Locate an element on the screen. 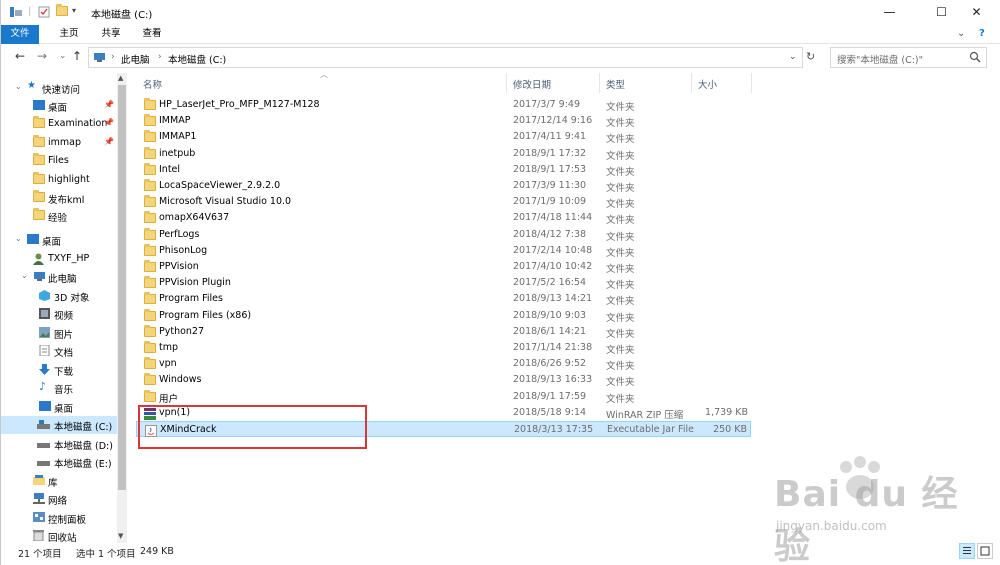  table-row: Python27 2018/6/1 14:21 文件夹 is located at coordinates (443, 332).